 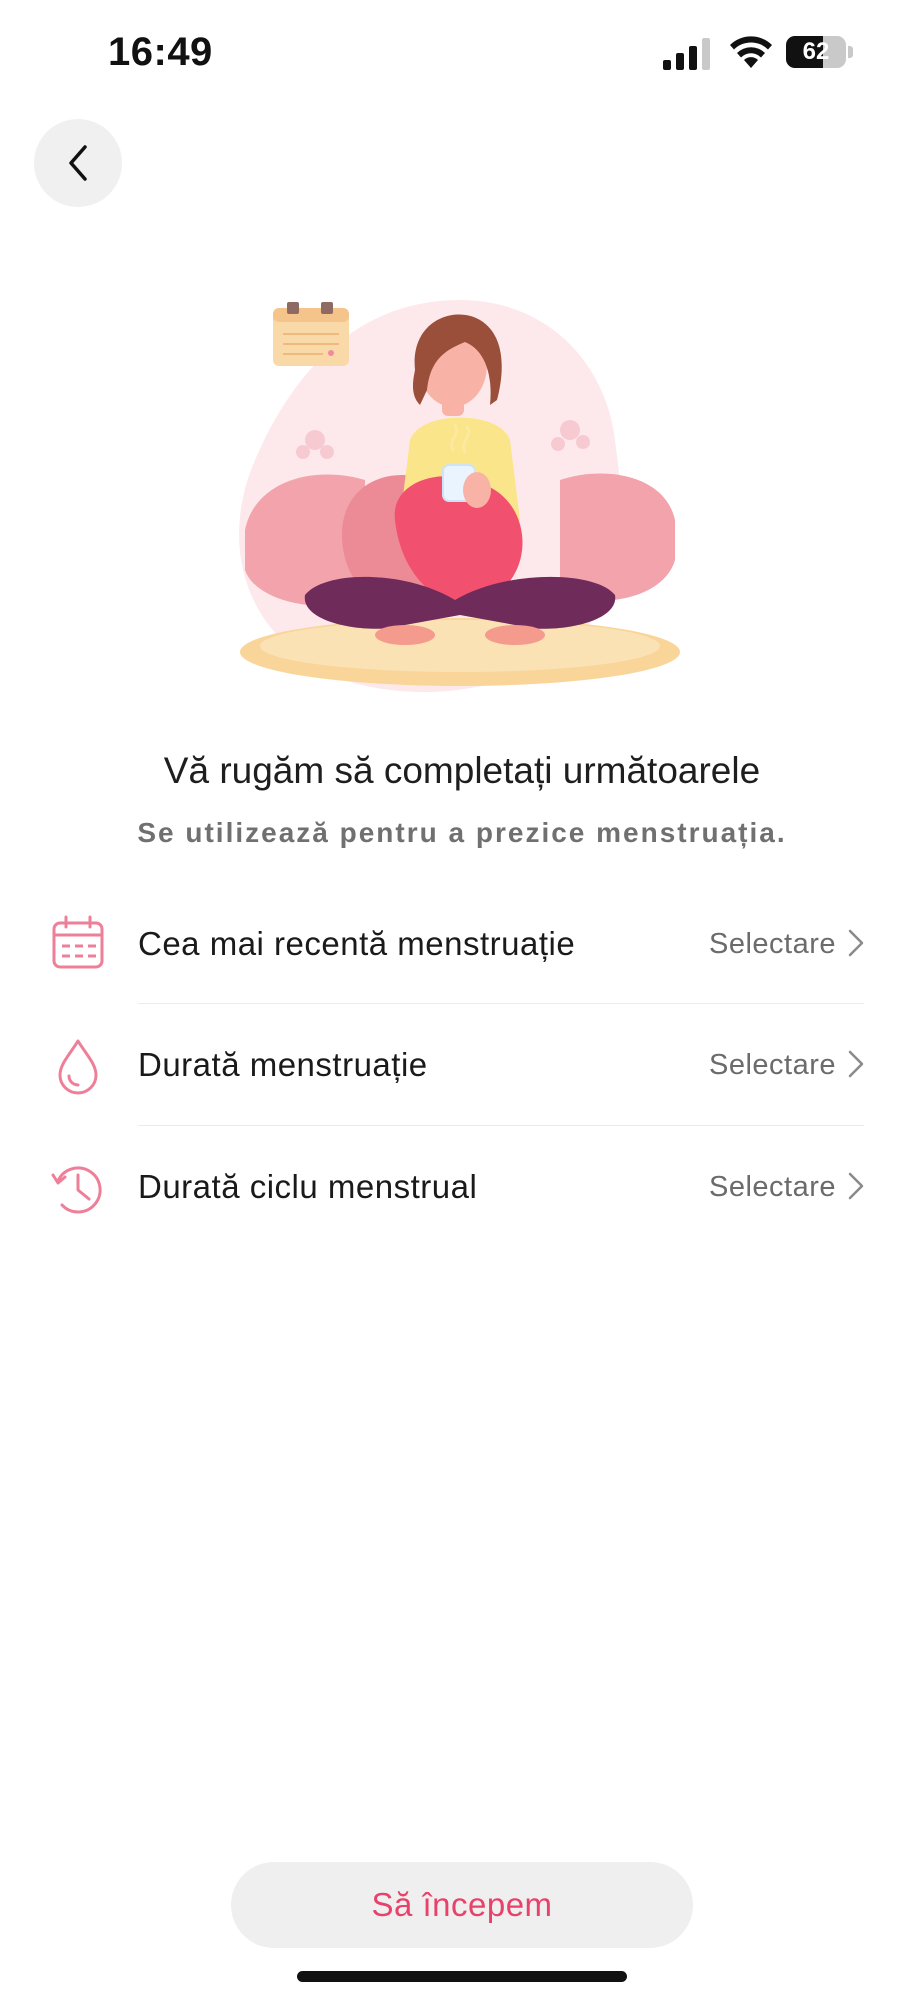 I want to click on last-period-row: Cea mai recentă menstruație Selectare, so click(x=462, y=944).